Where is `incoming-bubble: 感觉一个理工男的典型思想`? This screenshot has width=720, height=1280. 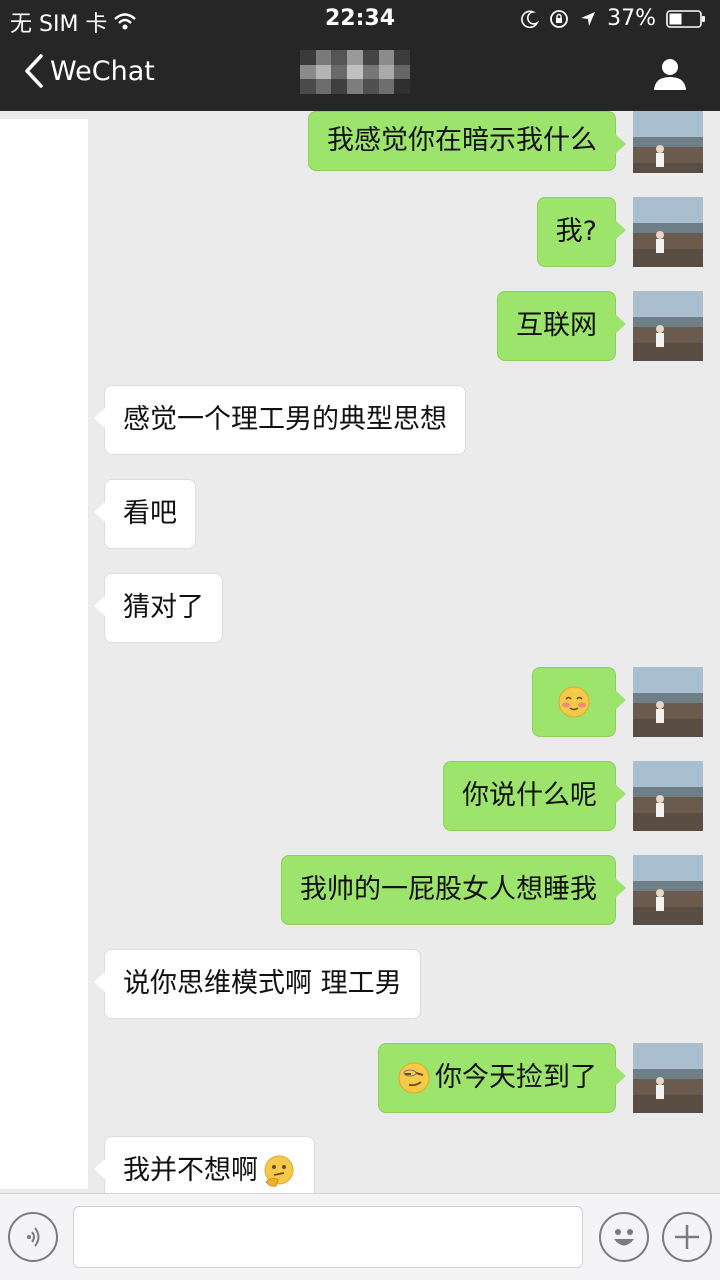 incoming-bubble: 感觉一个理工男的典型思想 is located at coordinates (280, 420).